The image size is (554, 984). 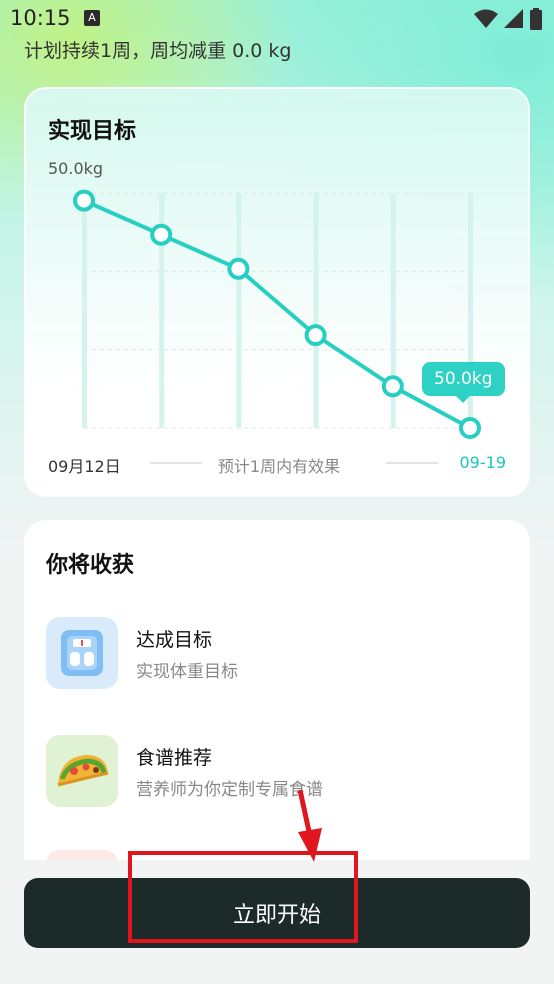 I want to click on gain-item-recipe: 食谱推荐 营养师为你定制专属食谱, so click(x=276, y=771).